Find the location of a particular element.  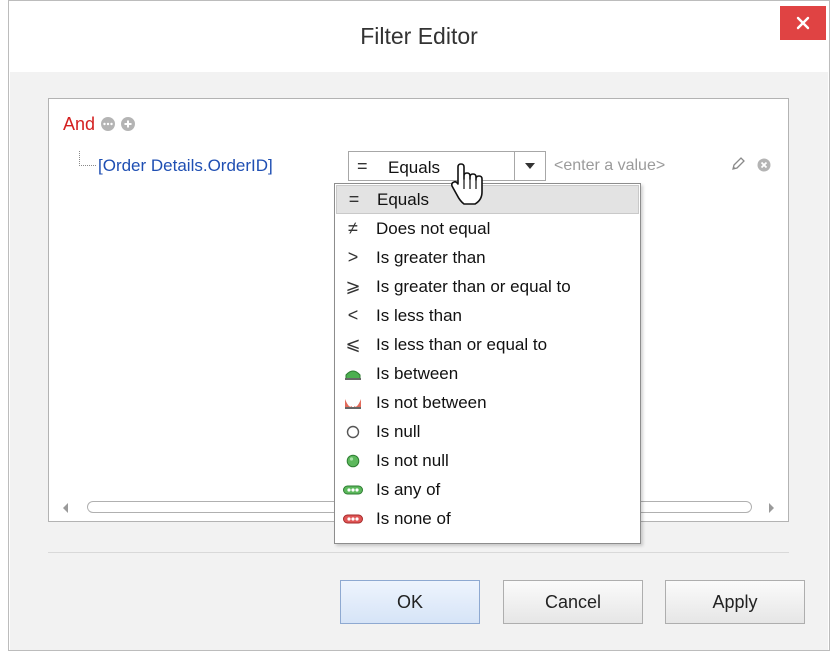

chevron-down-icon is located at coordinates (530, 166).